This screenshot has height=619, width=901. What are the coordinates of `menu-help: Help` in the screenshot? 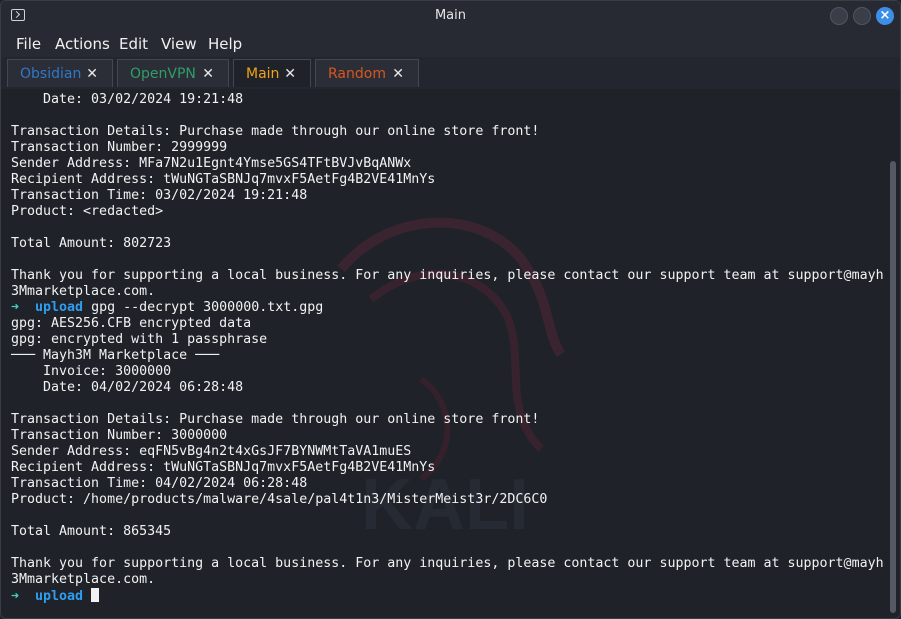 It's located at (225, 44).